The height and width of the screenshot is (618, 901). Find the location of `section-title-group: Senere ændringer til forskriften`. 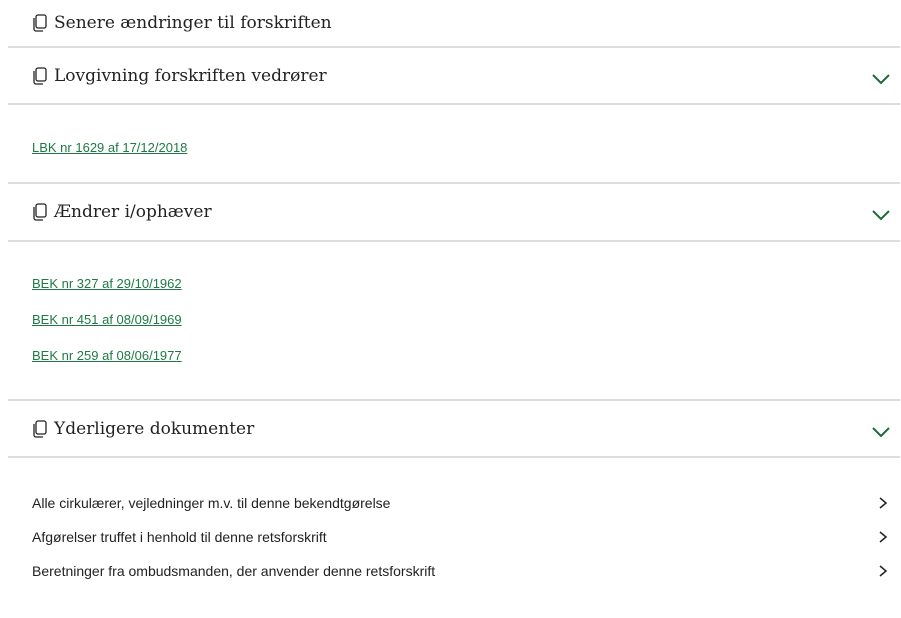

section-title-group: Senere ændringer til forskriften is located at coordinates (182, 23).